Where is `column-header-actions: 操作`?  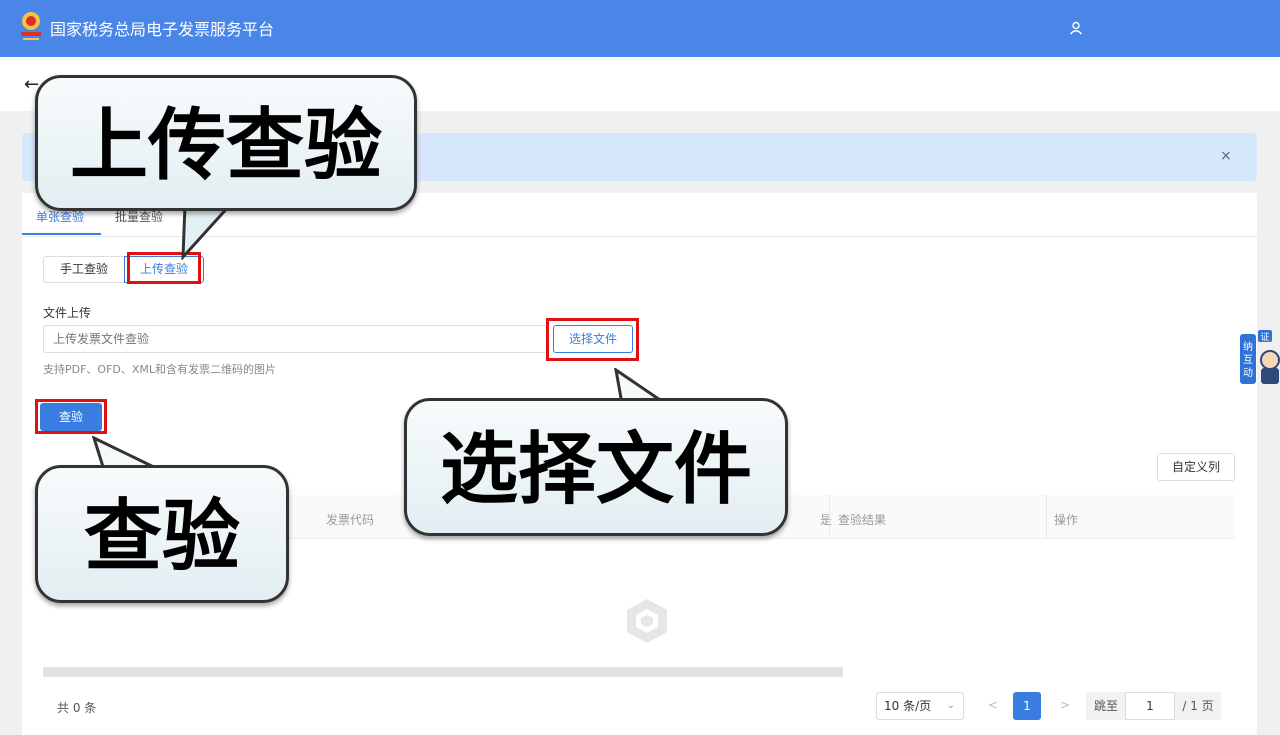 column-header-actions: 操作 is located at coordinates (1066, 520).